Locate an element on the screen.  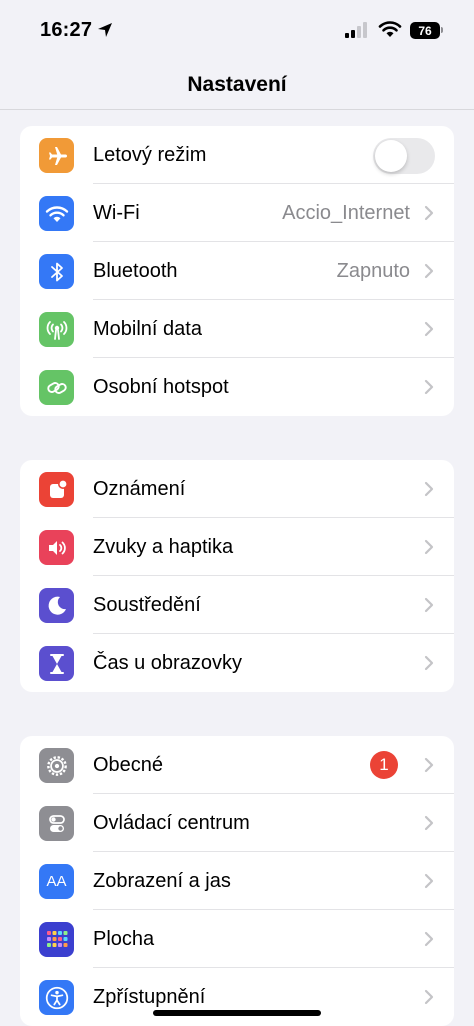
settings-row-accessibility: Zpřístupnění is located at coordinates (237, 997).